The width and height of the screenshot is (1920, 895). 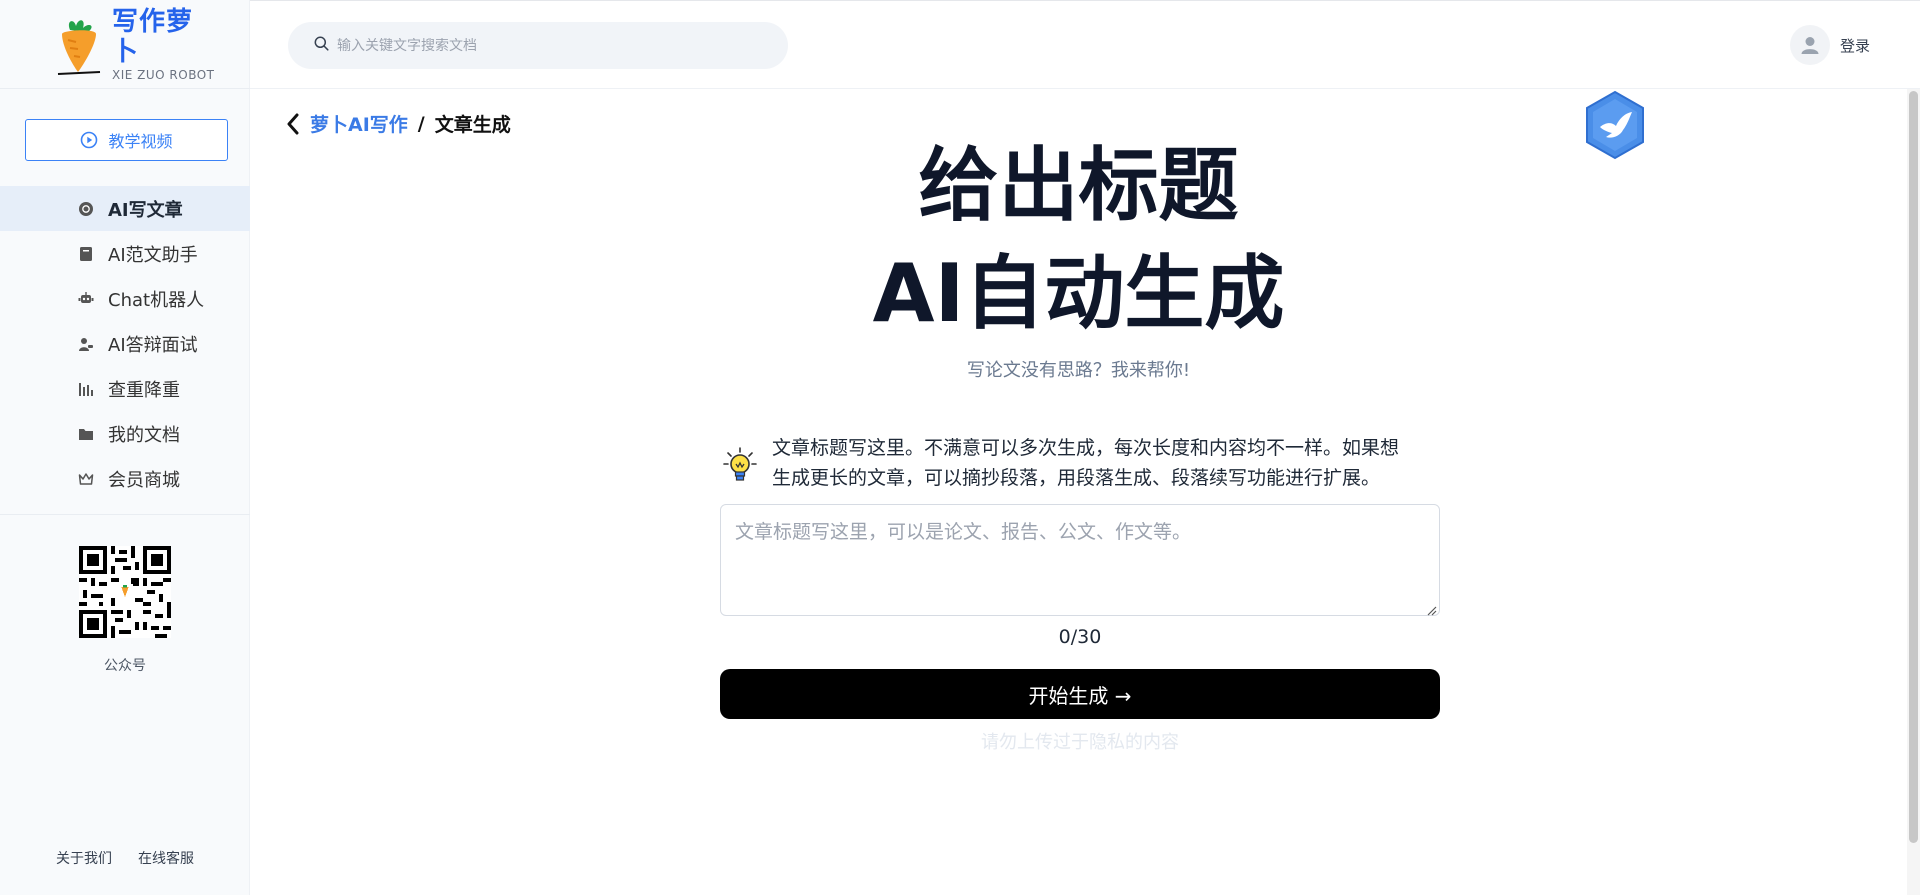 I want to click on sidebar-footer: 关于我们 在线客服, so click(x=125, y=858).